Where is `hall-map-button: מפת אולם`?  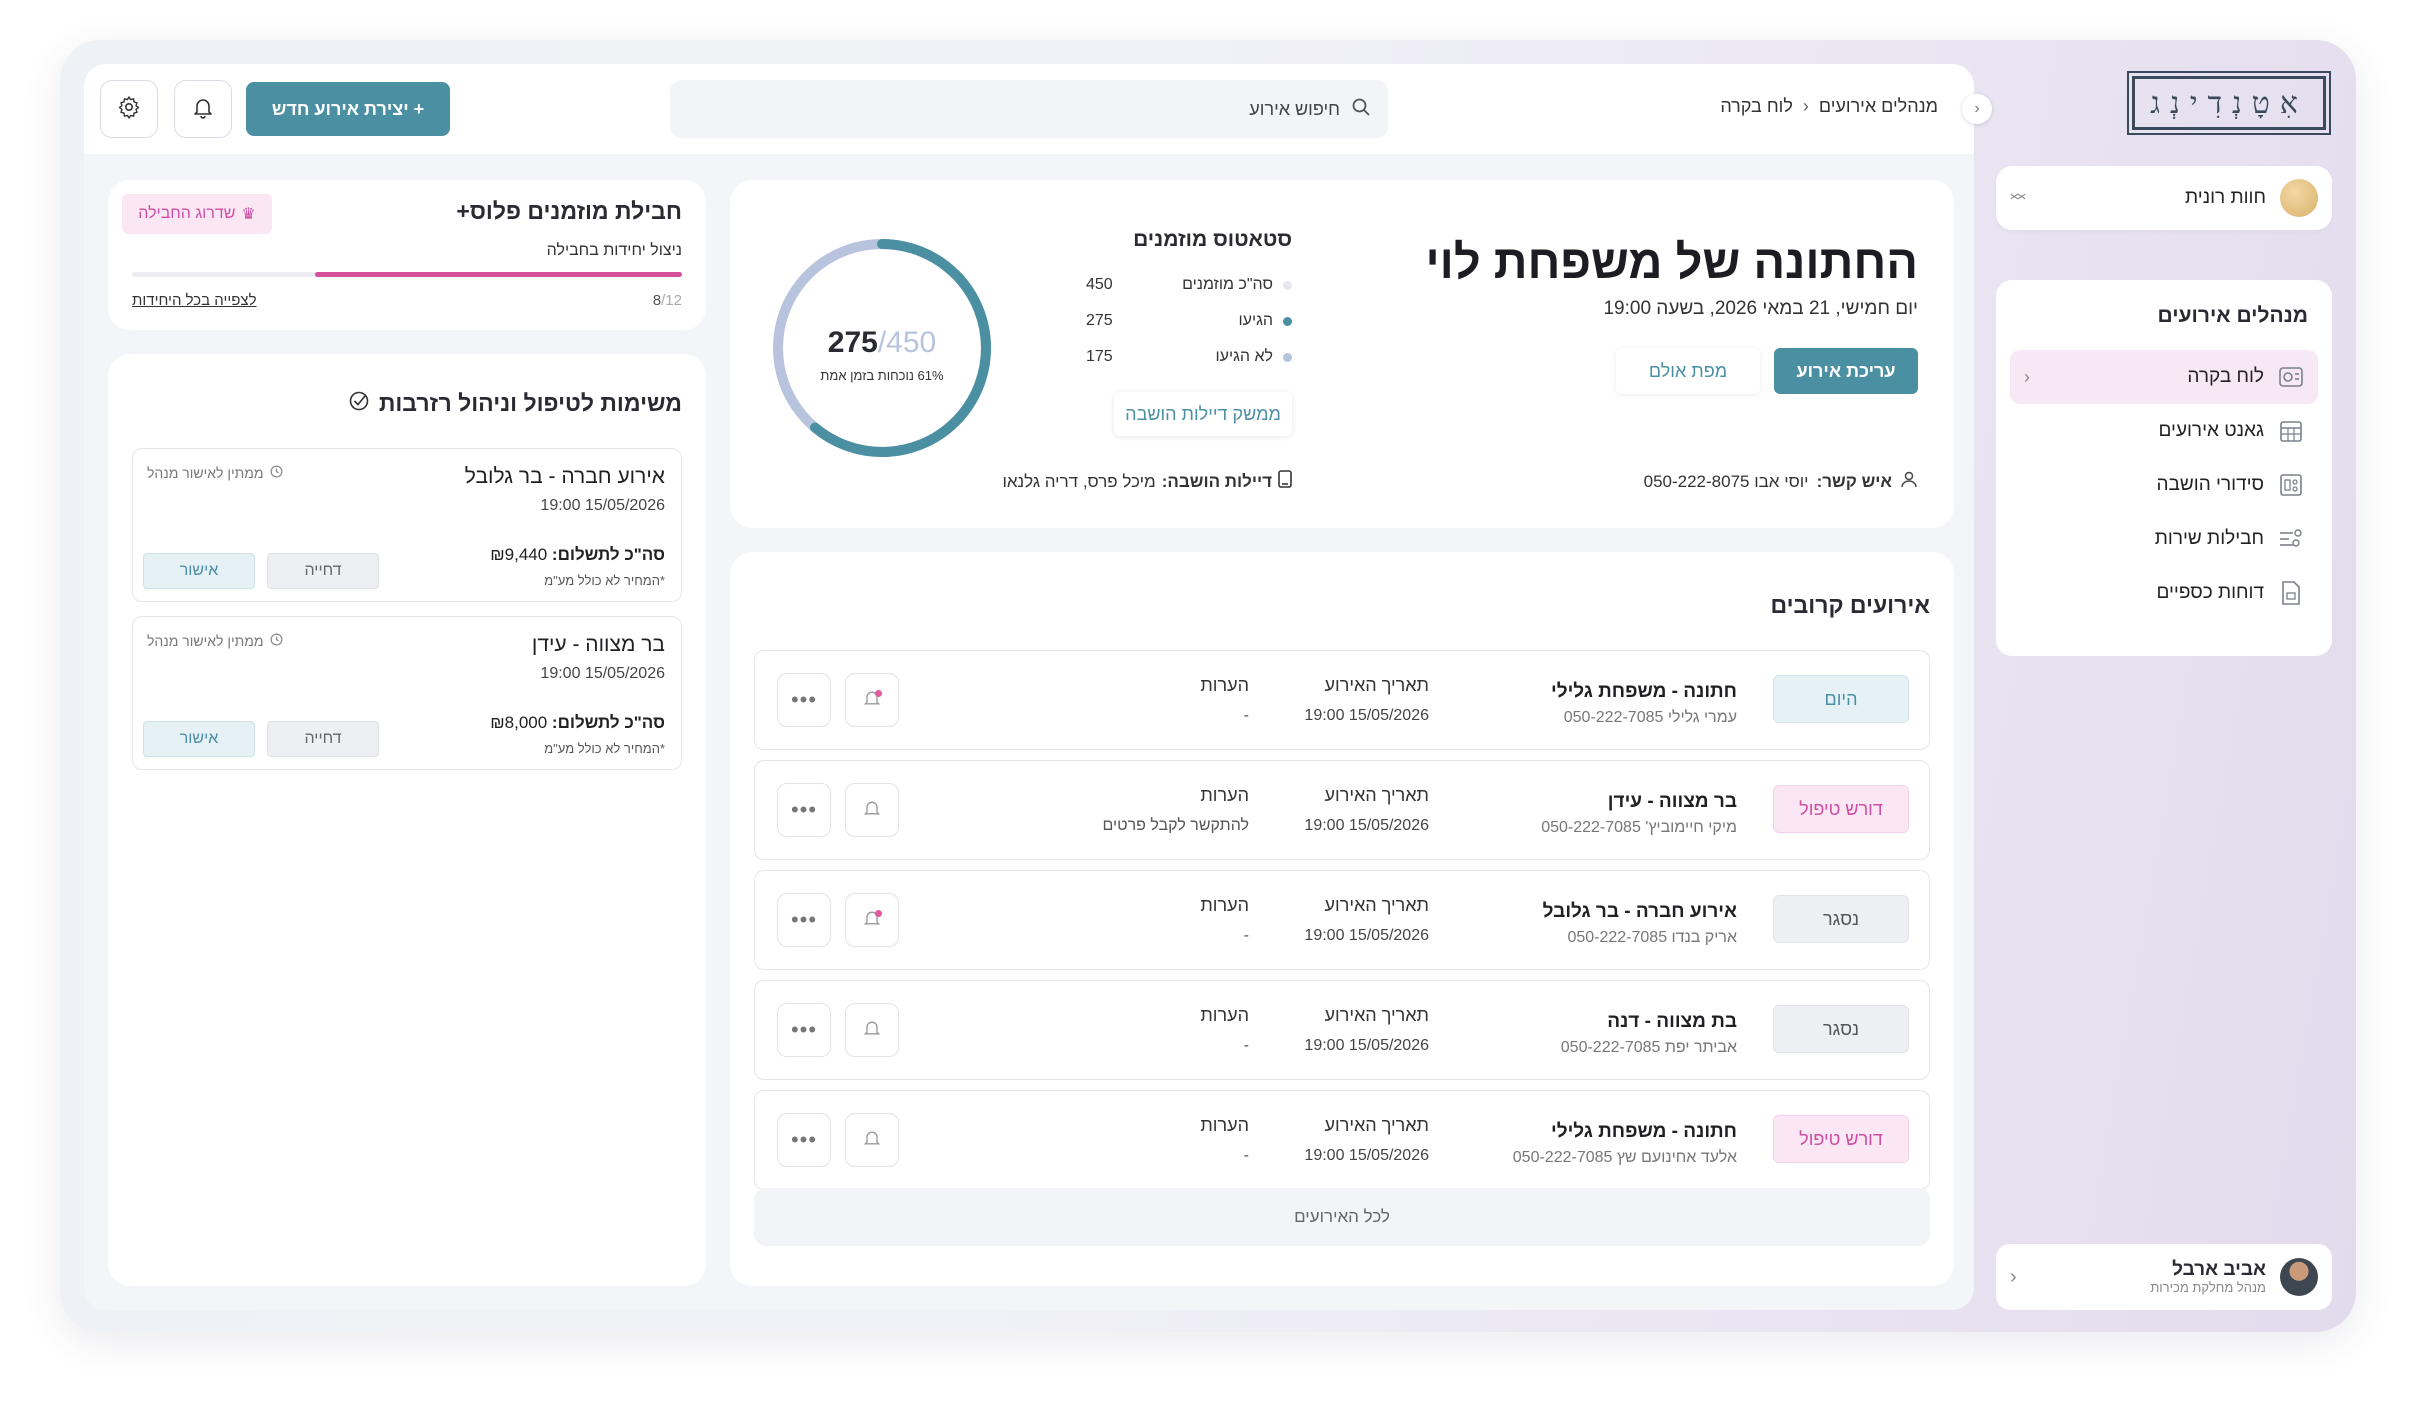
hall-map-button: מפת אולם is located at coordinates (1688, 371).